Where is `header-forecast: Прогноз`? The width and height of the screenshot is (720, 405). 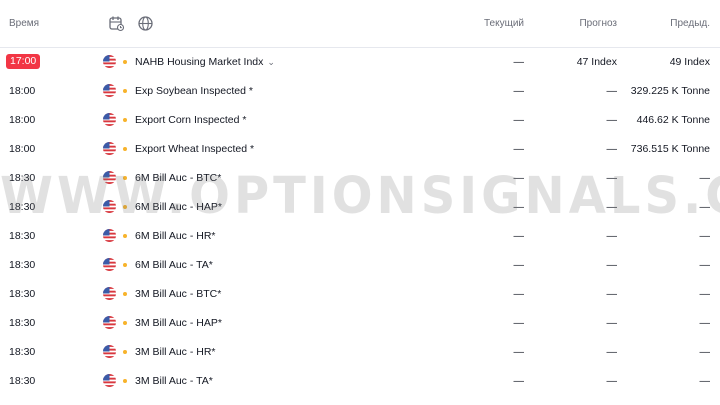 header-forecast: Прогноз is located at coordinates (598, 23).